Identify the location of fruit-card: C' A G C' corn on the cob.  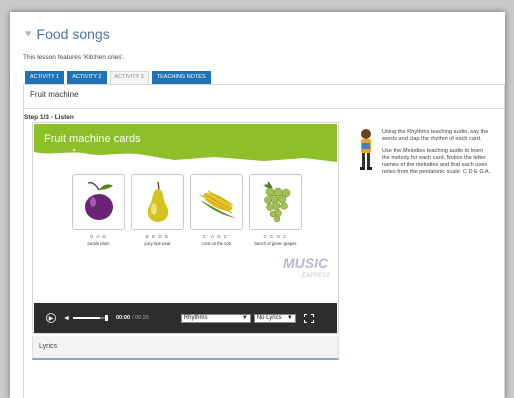
(216, 210).